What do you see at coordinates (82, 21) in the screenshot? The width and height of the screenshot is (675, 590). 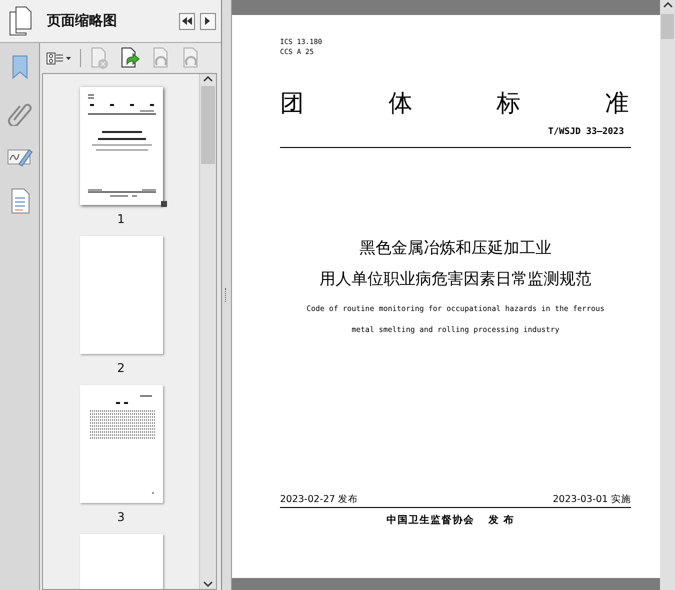 I see `panel-title: 页面缩略图` at bounding box center [82, 21].